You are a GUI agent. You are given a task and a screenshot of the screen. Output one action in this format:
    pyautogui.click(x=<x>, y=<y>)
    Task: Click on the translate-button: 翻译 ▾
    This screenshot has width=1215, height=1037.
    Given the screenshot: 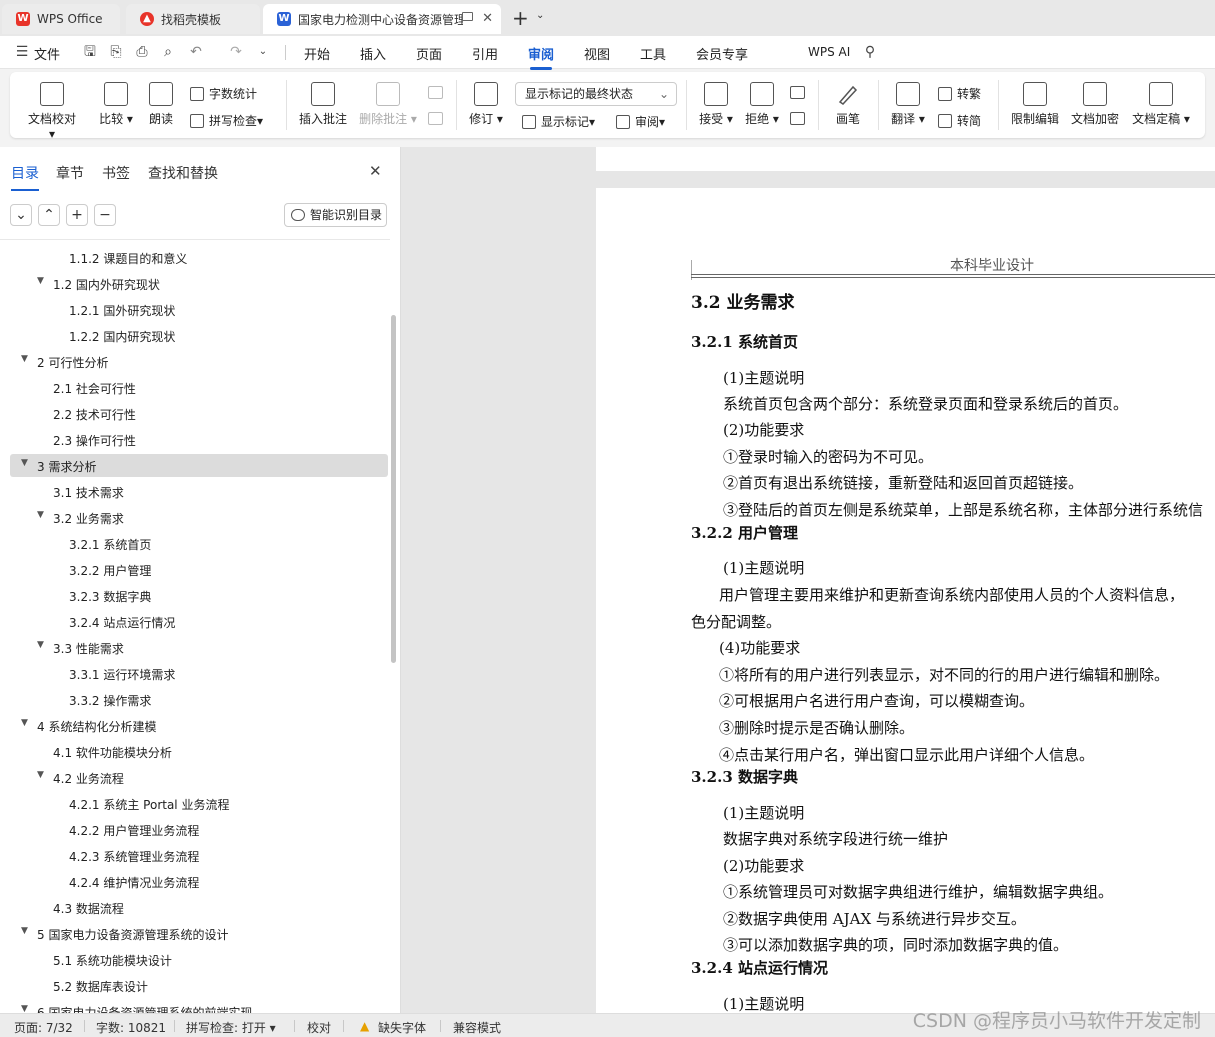 What is the action you would take?
    pyautogui.click(x=908, y=104)
    